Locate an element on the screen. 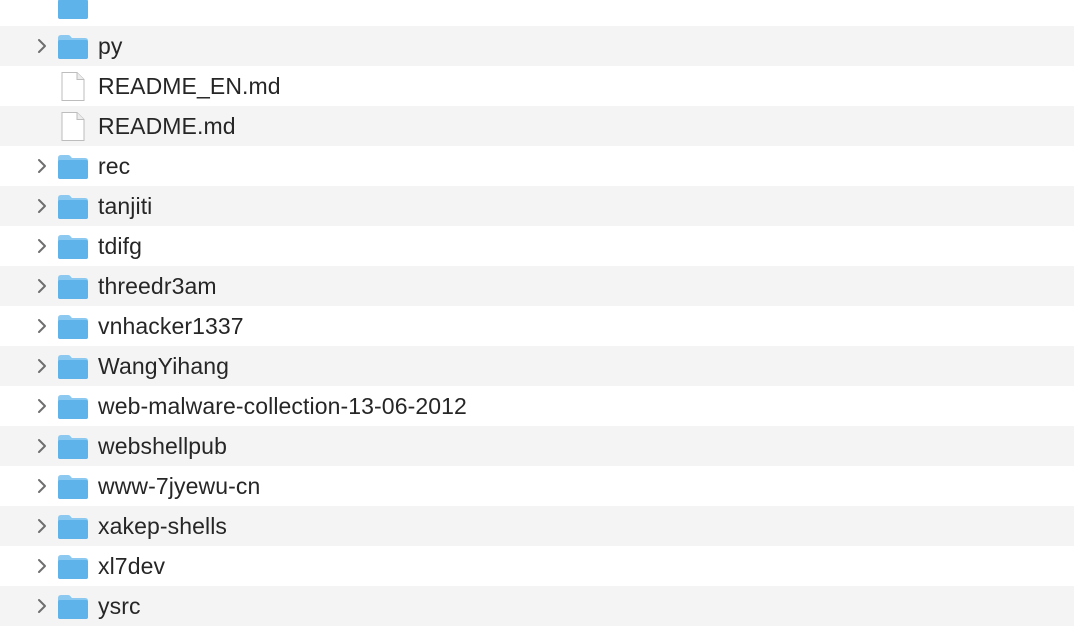 The width and height of the screenshot is (1074, 626). list-item: README.md is located at coordinates (537, 126).